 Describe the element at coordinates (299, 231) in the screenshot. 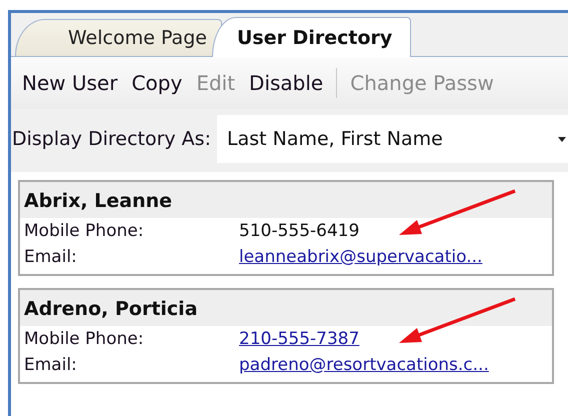

I see `phone-number: 510-555-6419` at that location.